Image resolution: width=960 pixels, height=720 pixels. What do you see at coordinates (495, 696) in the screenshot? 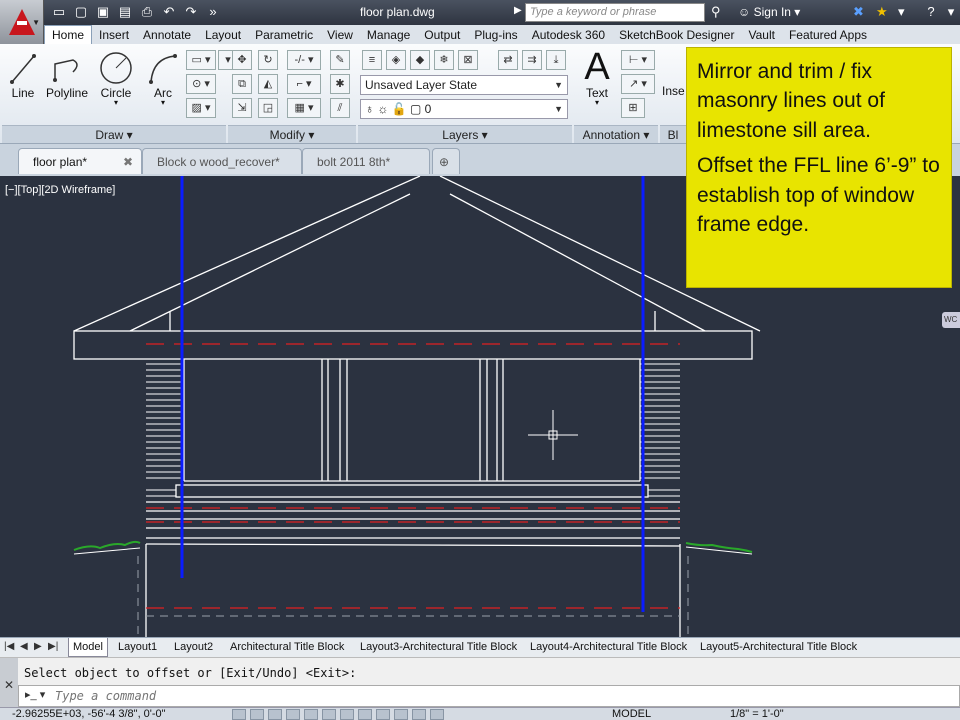
I see `command-input` at bounding box center [495, 696].